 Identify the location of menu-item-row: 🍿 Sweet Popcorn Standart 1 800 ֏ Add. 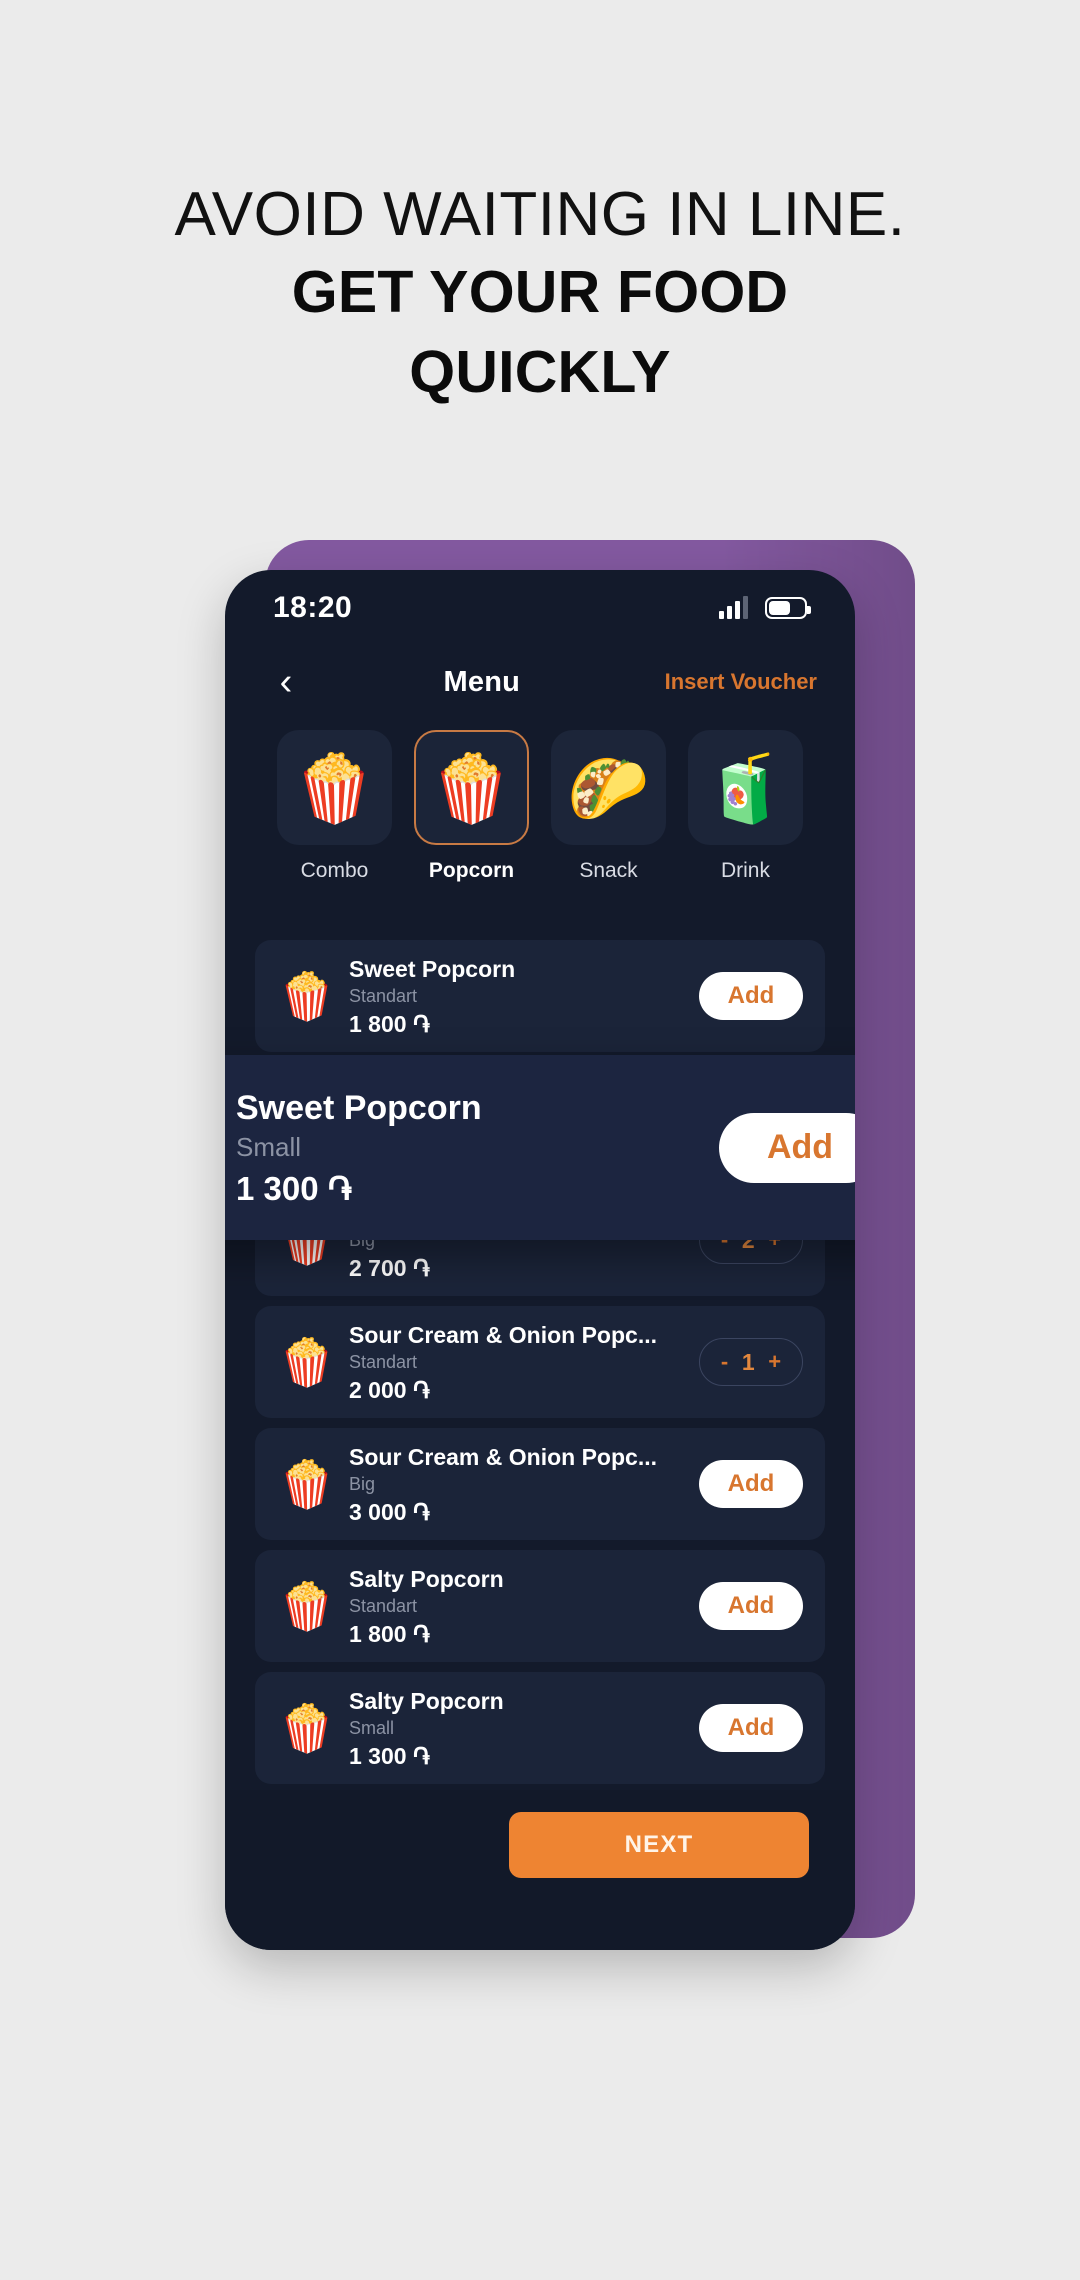
(540, 996).